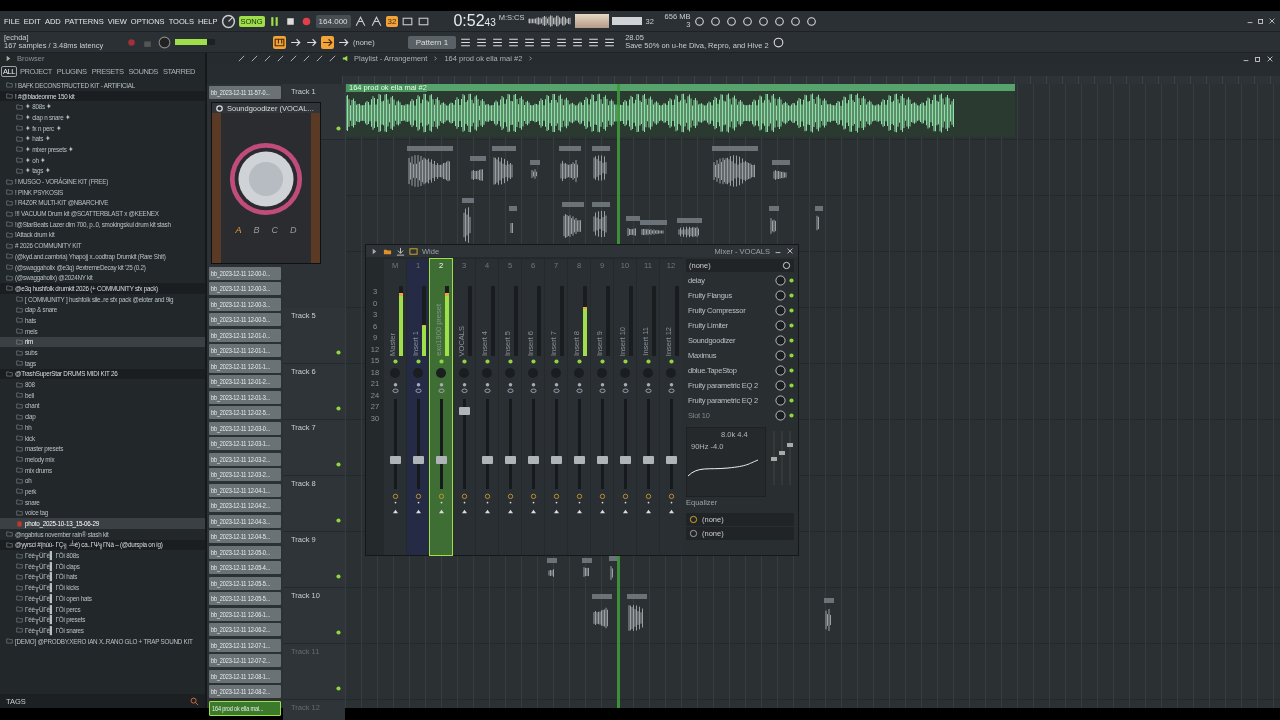 The image size is (1280, 720). I want to click on level-meter, so click(446, 321).